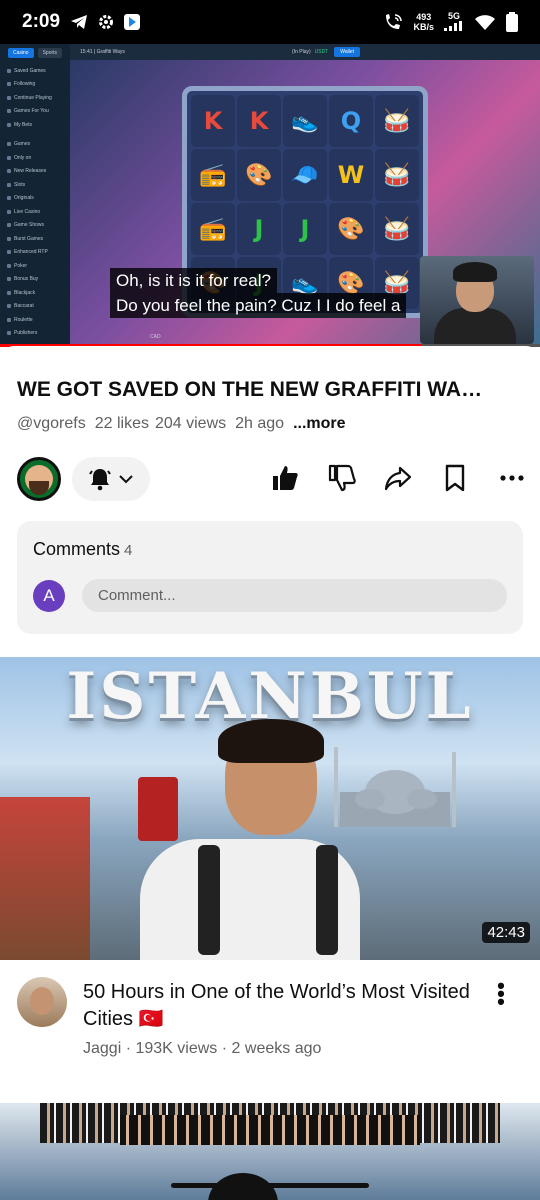  I want to click on network-speed: 493 KB/s, so click(423, 22).